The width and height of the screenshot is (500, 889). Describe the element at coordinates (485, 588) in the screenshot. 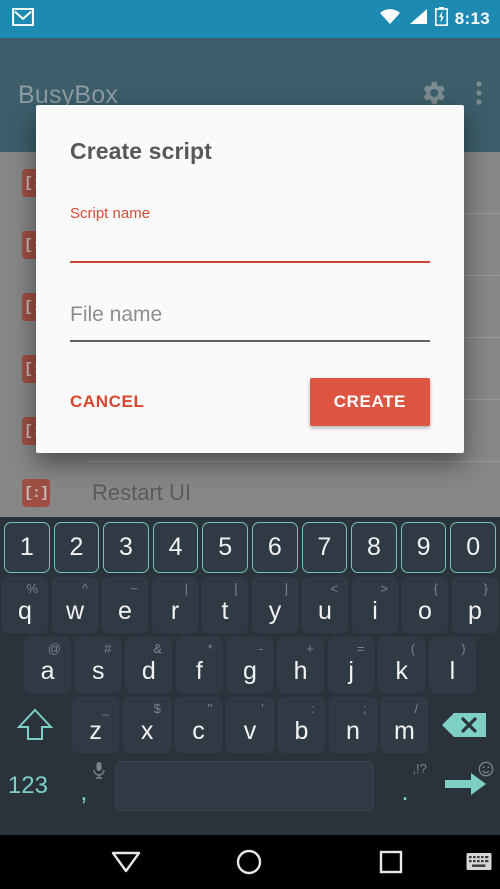

I see `key-sub-symbol: }` at that location.